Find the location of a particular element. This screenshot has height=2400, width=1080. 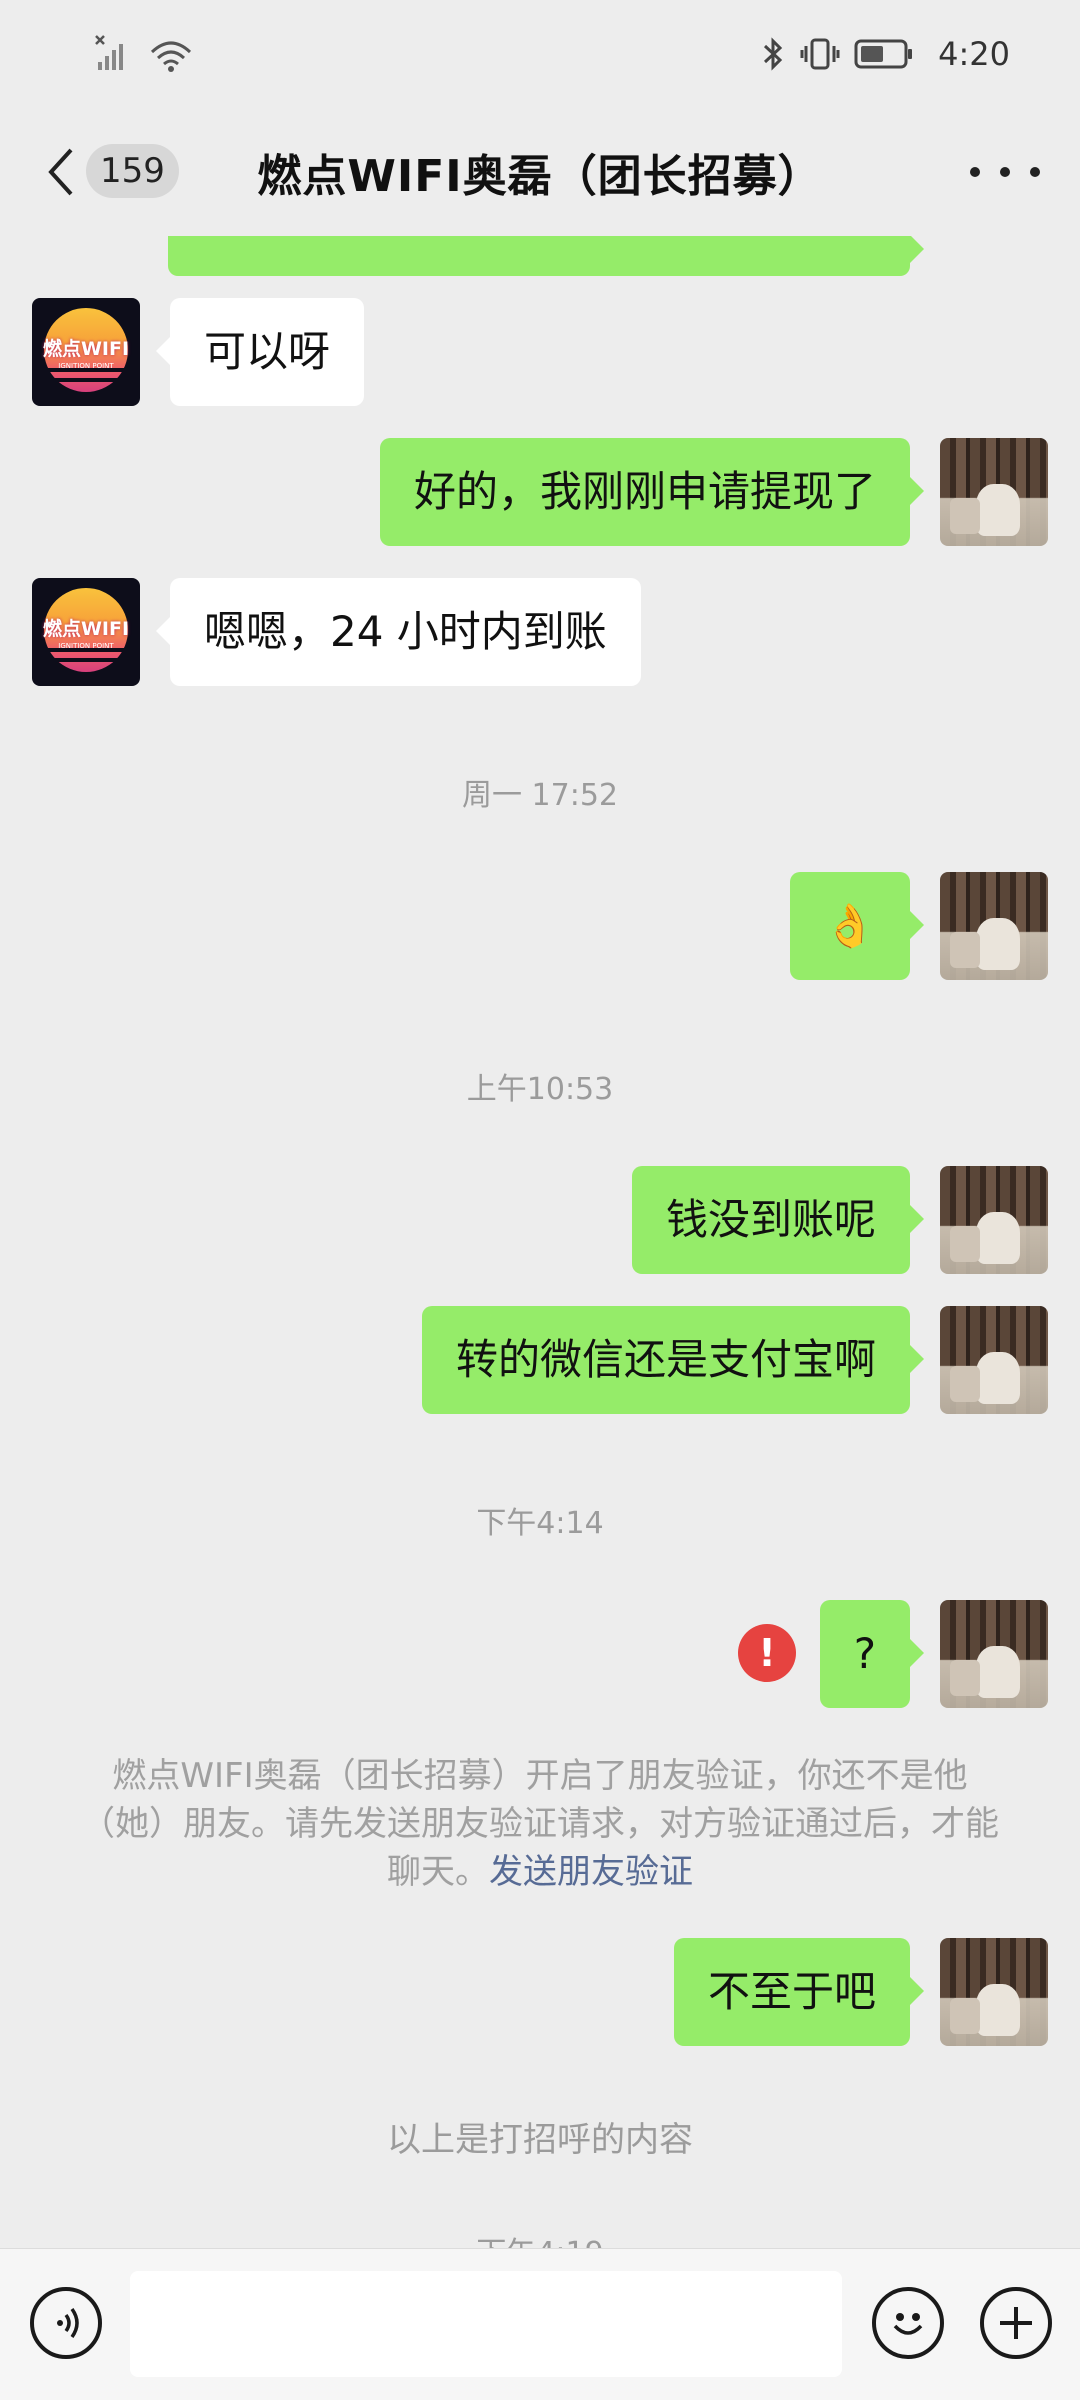

emoji-icon is located at coordinates (908, 2324).